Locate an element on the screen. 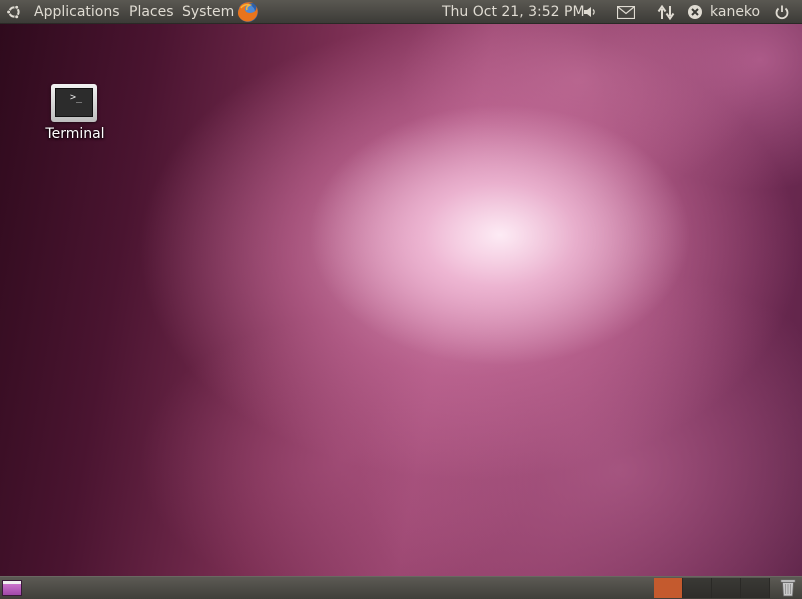 This screenshot has width=802, height=599. terminal-icon-prompt: >_ is located at coordinates (74, 102).